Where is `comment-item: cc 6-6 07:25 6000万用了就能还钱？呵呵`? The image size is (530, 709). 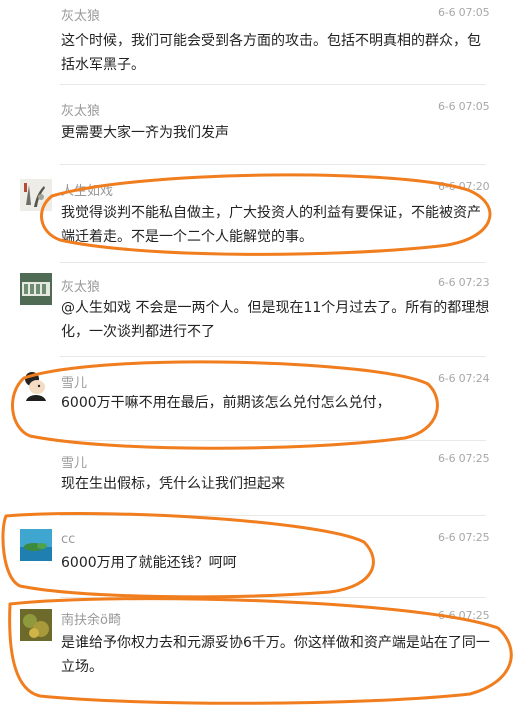 comment-item: cc 6-6 07:25 6000万用了就能还钱？呵呵 is located at coordinates (265, 558).